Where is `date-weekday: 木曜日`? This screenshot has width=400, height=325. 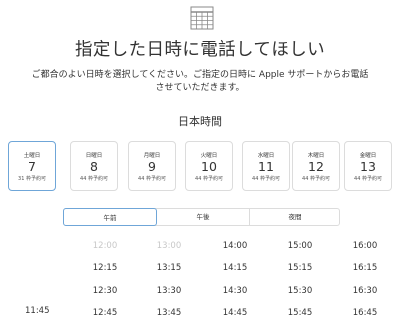
date-weekday: 木曜日 is located at coordinates (316, 156).